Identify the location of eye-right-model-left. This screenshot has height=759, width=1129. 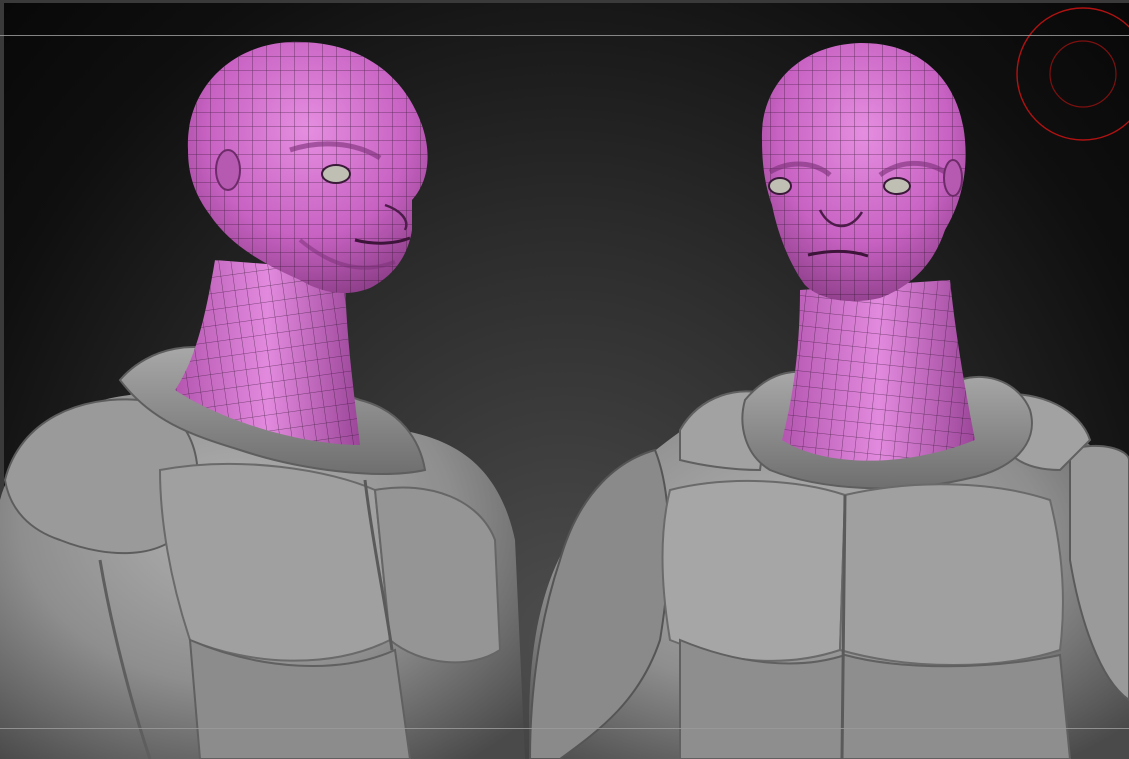
(780, 186).